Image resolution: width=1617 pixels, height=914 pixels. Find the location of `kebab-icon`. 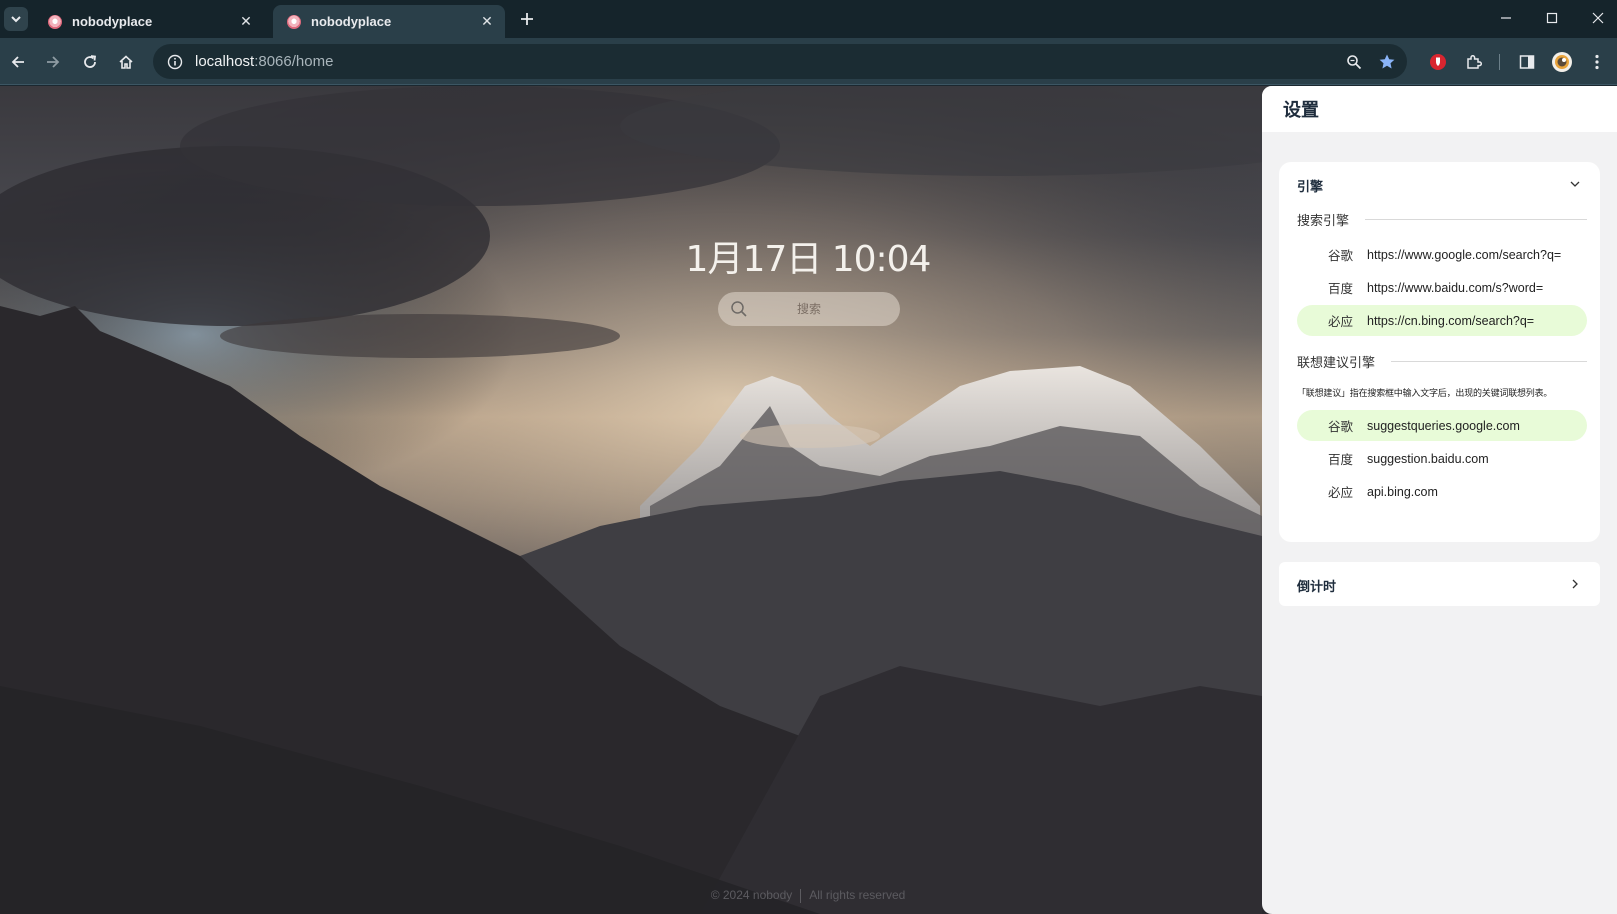

kebab-icon is located at coordinates (1597, 62).